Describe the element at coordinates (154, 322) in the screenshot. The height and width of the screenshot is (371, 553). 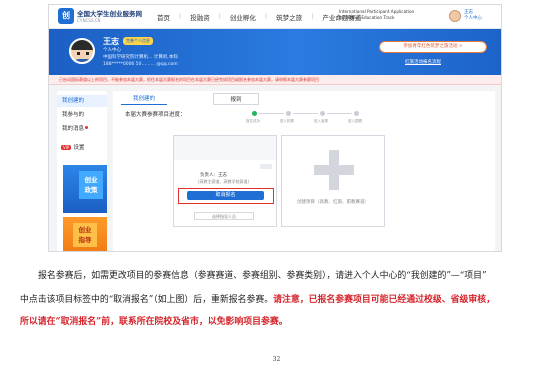
I see `warning-text: 所以请在“取消报名”前，联系所在院校及省市，以免影响项目参赛。` at that location.